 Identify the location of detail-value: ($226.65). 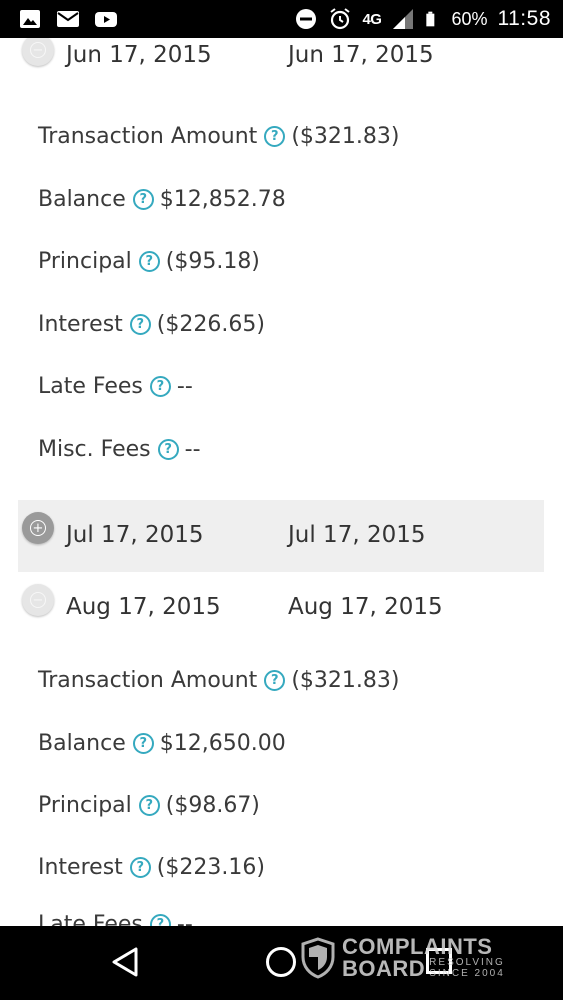
(210, 324).